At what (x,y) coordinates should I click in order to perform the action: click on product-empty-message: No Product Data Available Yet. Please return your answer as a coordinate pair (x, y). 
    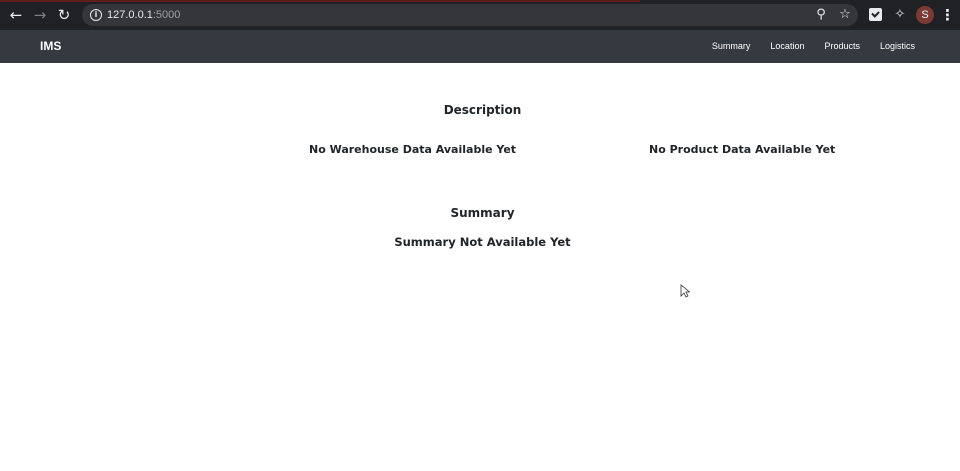
    Looking at the image, I should click on (742, 149).